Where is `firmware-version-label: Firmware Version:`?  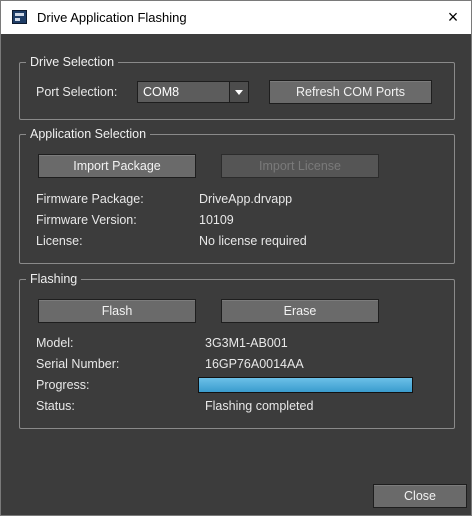 firmware-version-label: Firmware Version: is located at coordinates (86, 220).